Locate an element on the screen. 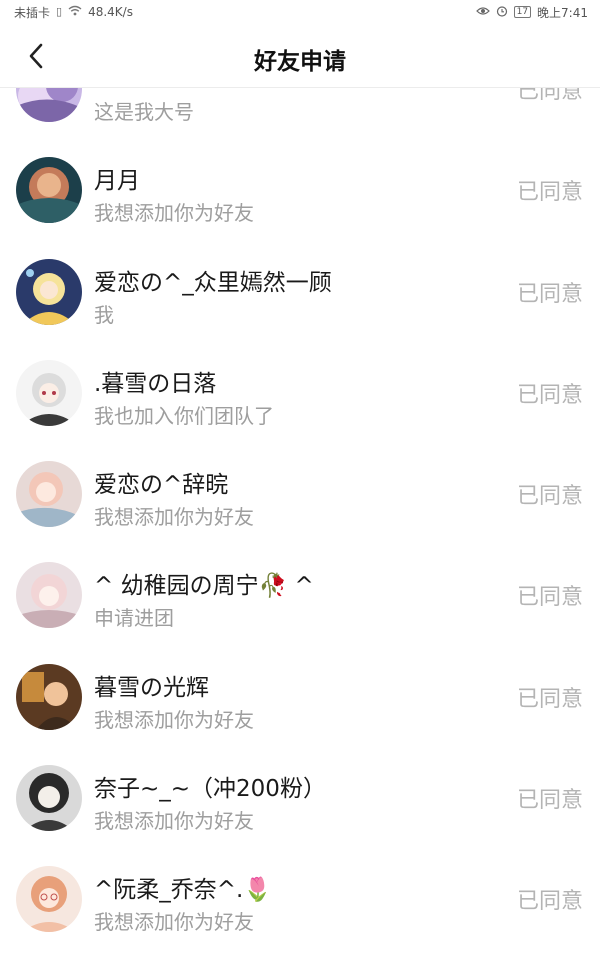  request-row: ^ 幼稚园の周宁🥀 ^ 申请进团 已同意 is located at coordinates (300, 594).